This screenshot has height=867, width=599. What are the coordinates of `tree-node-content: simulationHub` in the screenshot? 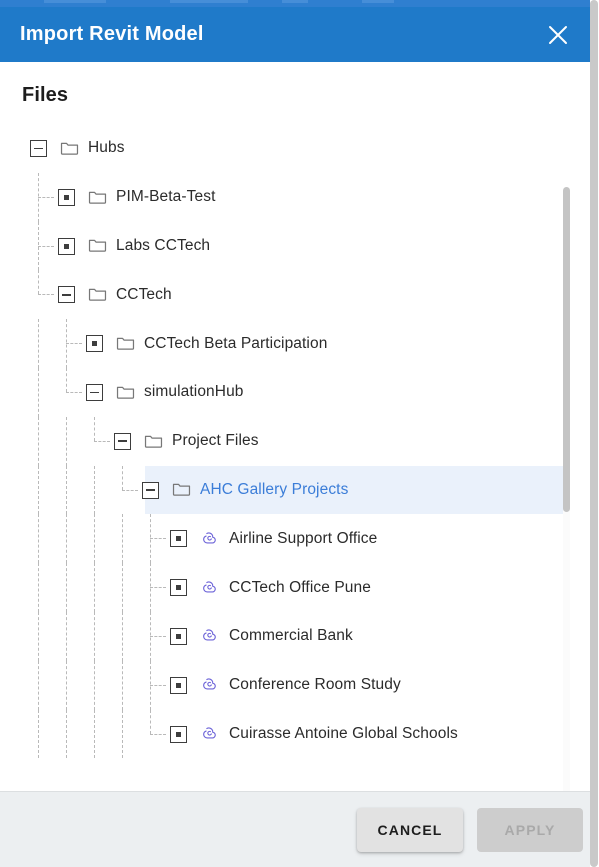 It's located at (180, 392).